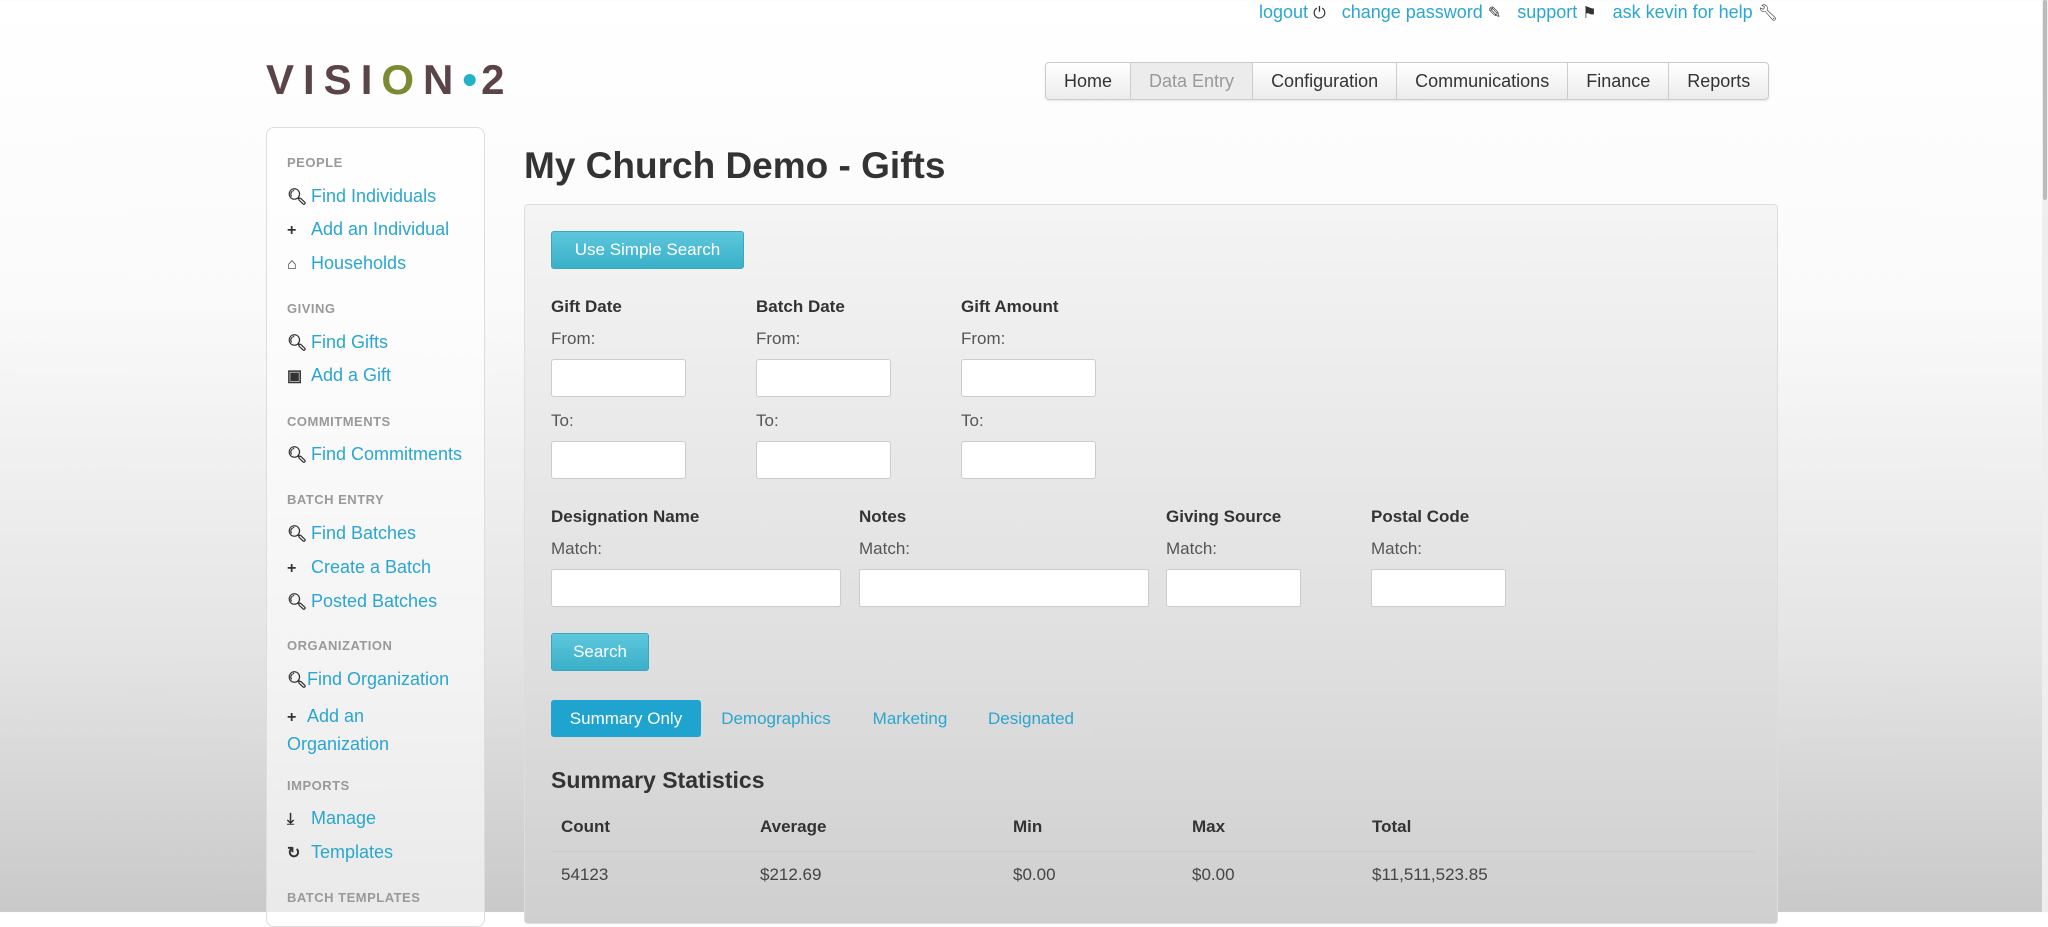 The image size is (2048, 927). What do you see at coordinates (354, 897) in the screenshot?
I see `section-batch-templates: BATCH TEMPLATES` at bounding box center [354, 897].